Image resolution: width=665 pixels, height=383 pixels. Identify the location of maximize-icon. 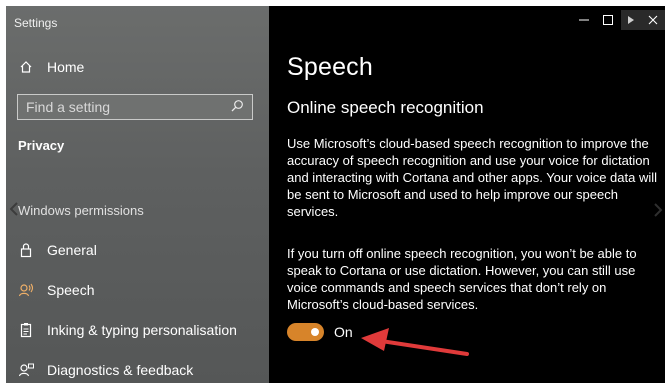
(608, 20).